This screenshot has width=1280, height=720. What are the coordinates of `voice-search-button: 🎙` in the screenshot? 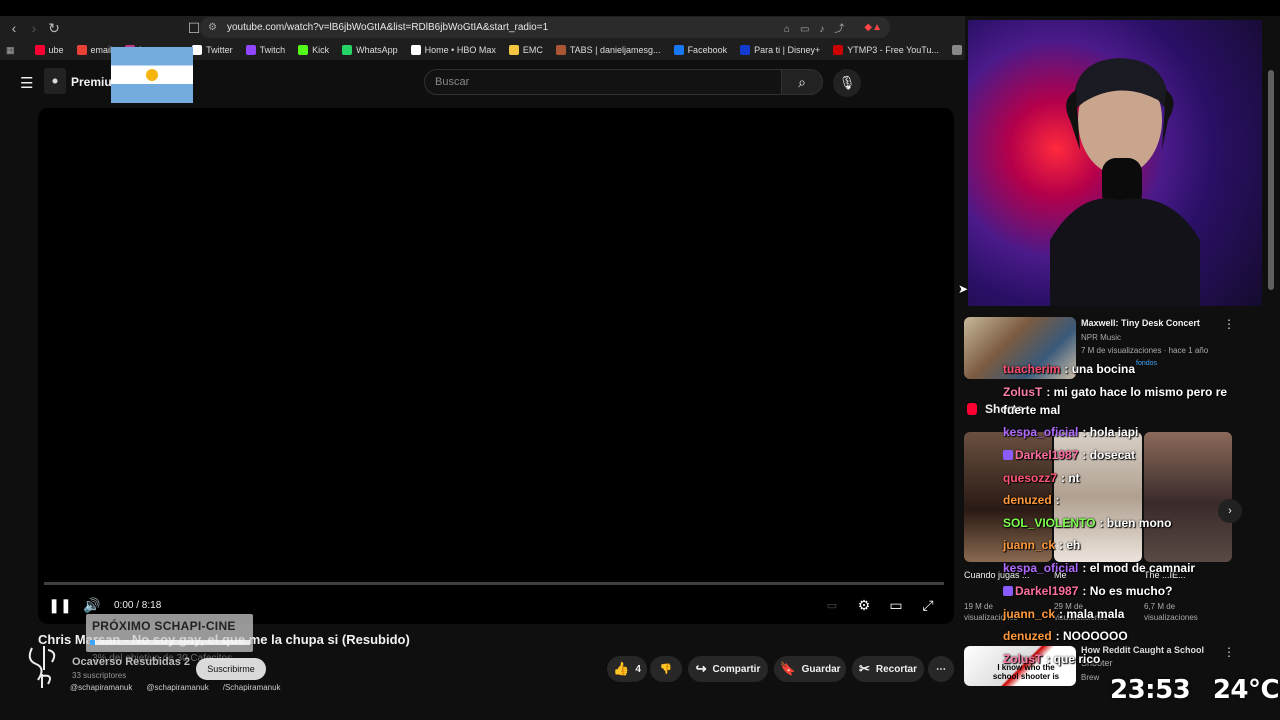 It's located at (847, 83).